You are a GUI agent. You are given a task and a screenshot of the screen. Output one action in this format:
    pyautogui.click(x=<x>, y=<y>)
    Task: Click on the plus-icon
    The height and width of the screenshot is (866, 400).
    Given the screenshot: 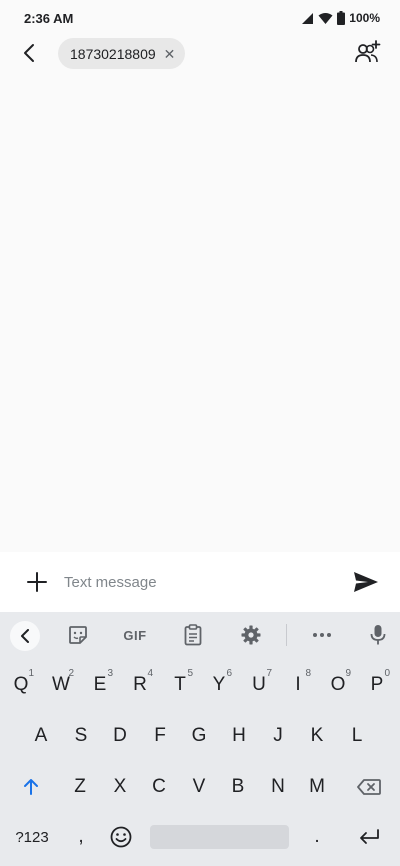 What is the action you would take?
    pyautogui.click(x=37, y=582)
    